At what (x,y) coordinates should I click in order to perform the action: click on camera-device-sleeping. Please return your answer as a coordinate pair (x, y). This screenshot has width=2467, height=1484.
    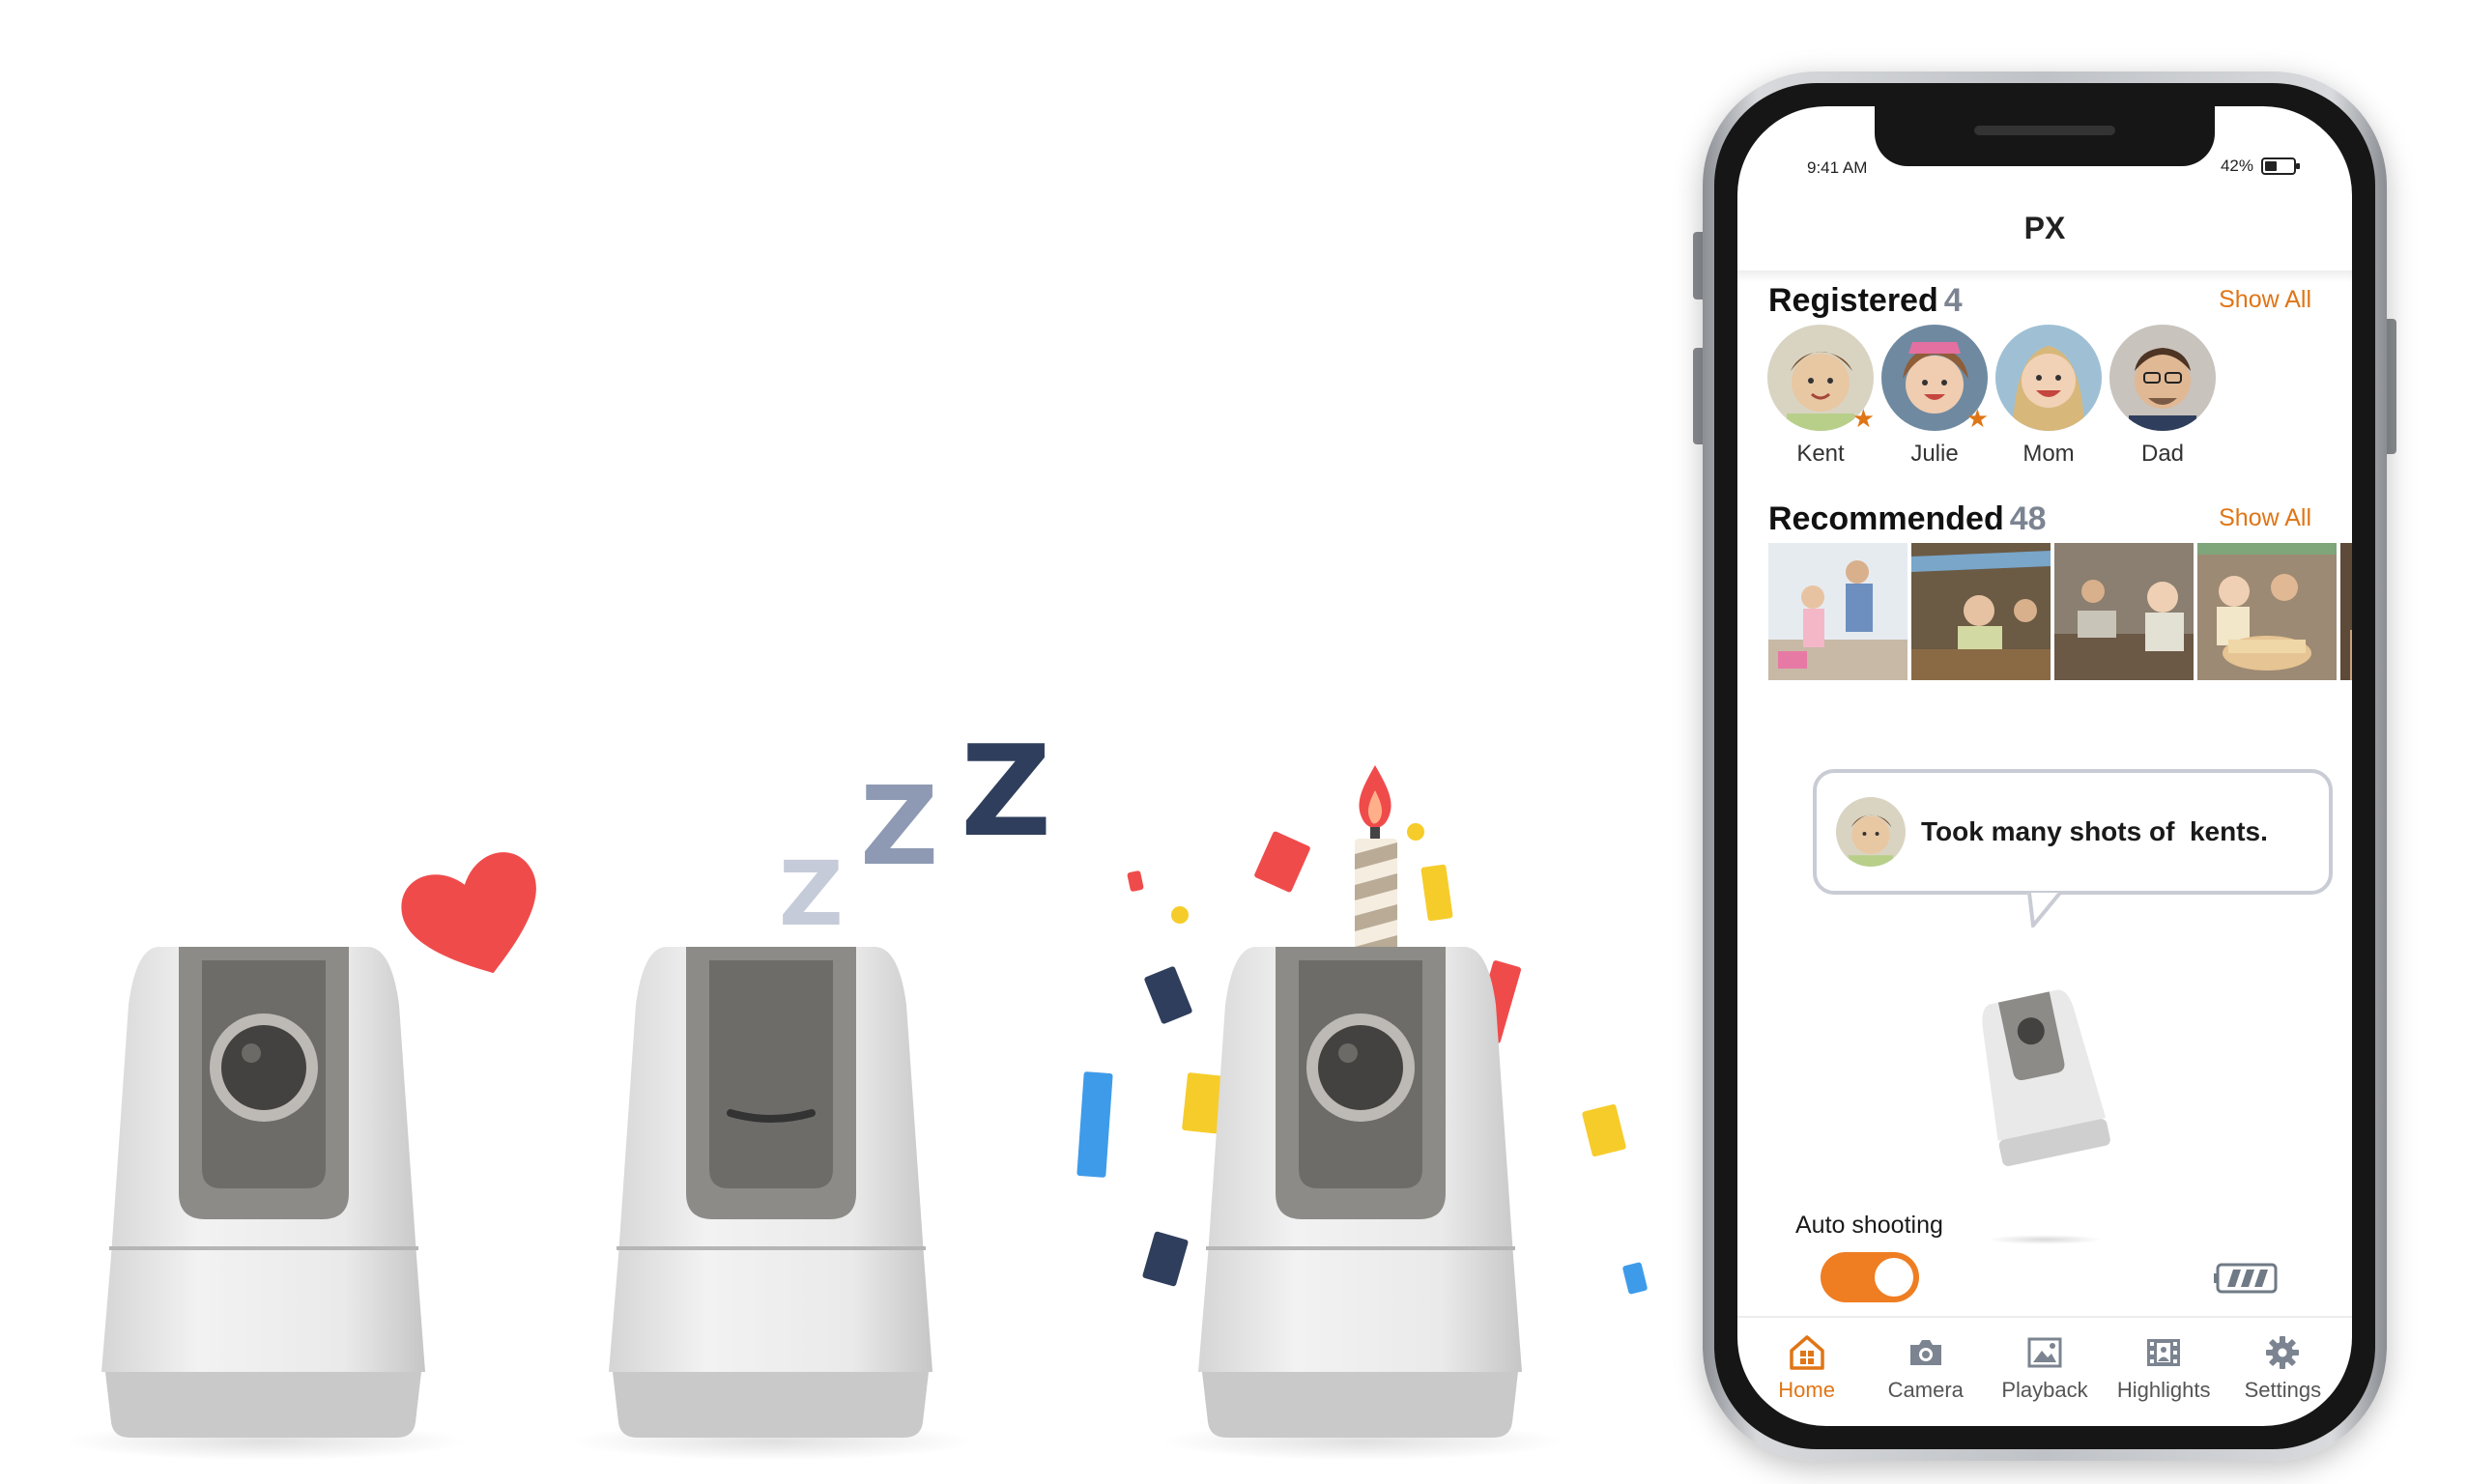
    Looking at the image, I should click on (773, 1204).